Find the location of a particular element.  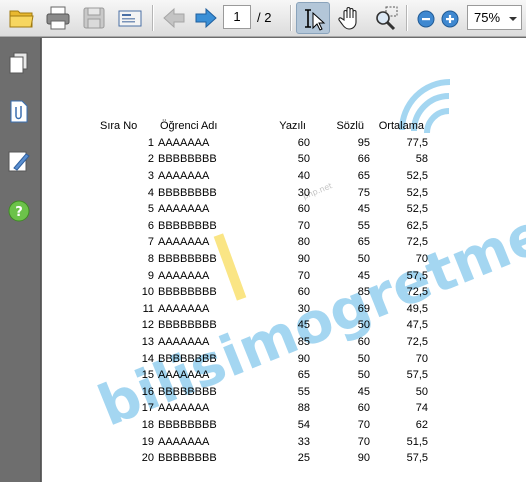

page-number-input: 1 is located at coordinates (237, 17).